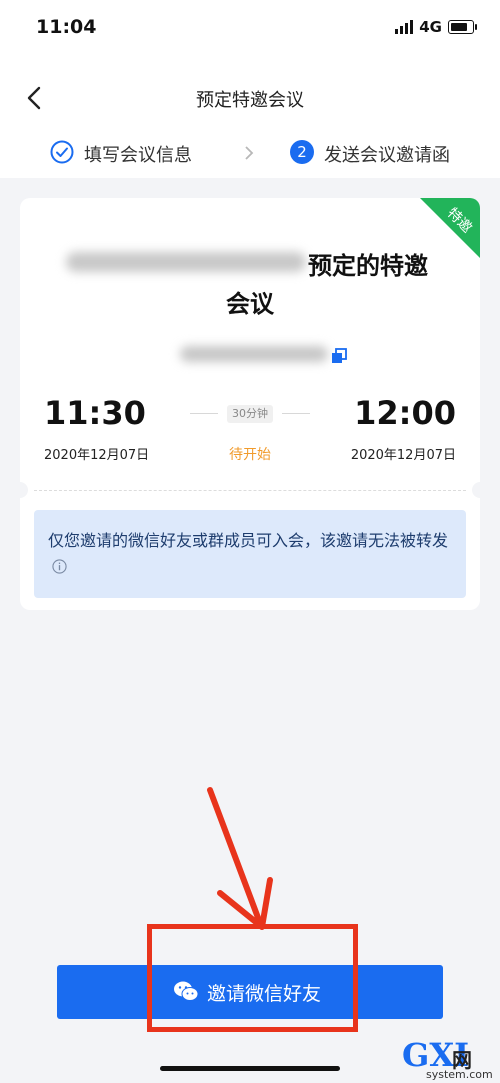 Image resolution: width=500 pixels, height=1083 pixels. Describe the element at coordinates (59, 566) in the screenshot. I see `info-icon` at that location.